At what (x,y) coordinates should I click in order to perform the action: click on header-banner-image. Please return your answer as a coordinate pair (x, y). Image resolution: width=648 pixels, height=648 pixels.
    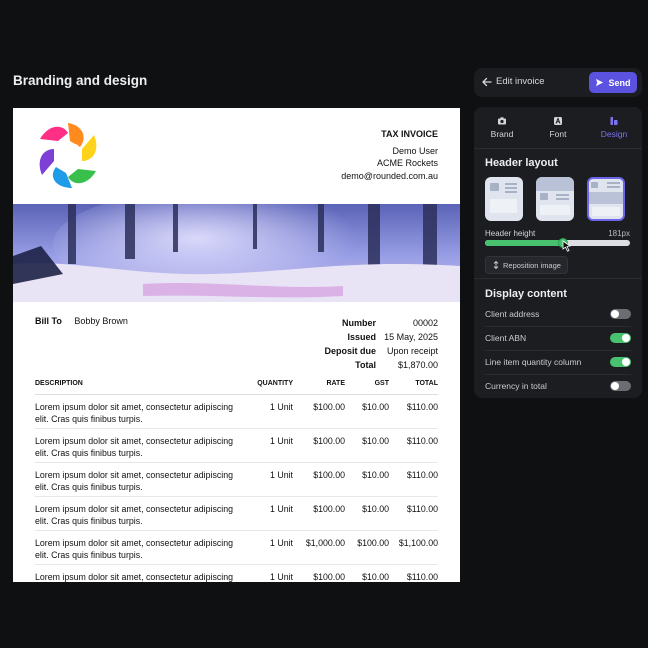
    Looking at the image, I should click on (236, 253).